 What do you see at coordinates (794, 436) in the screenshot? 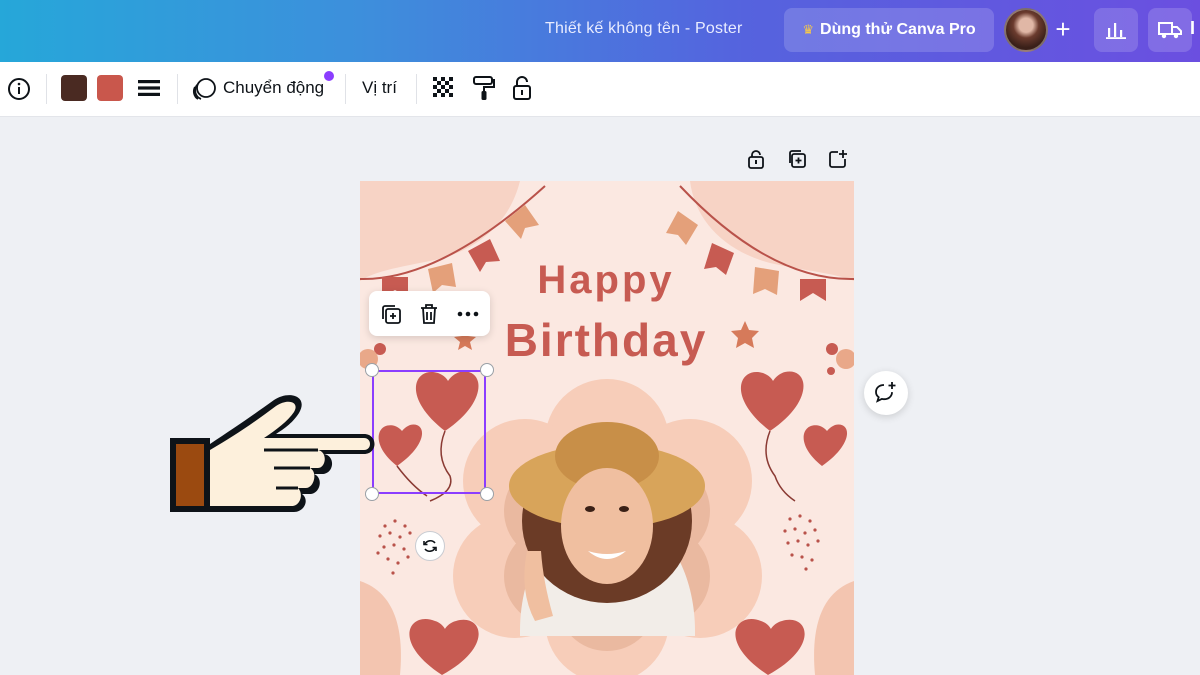
I see `heart-balloons-right` at bounding box center [794, 436].